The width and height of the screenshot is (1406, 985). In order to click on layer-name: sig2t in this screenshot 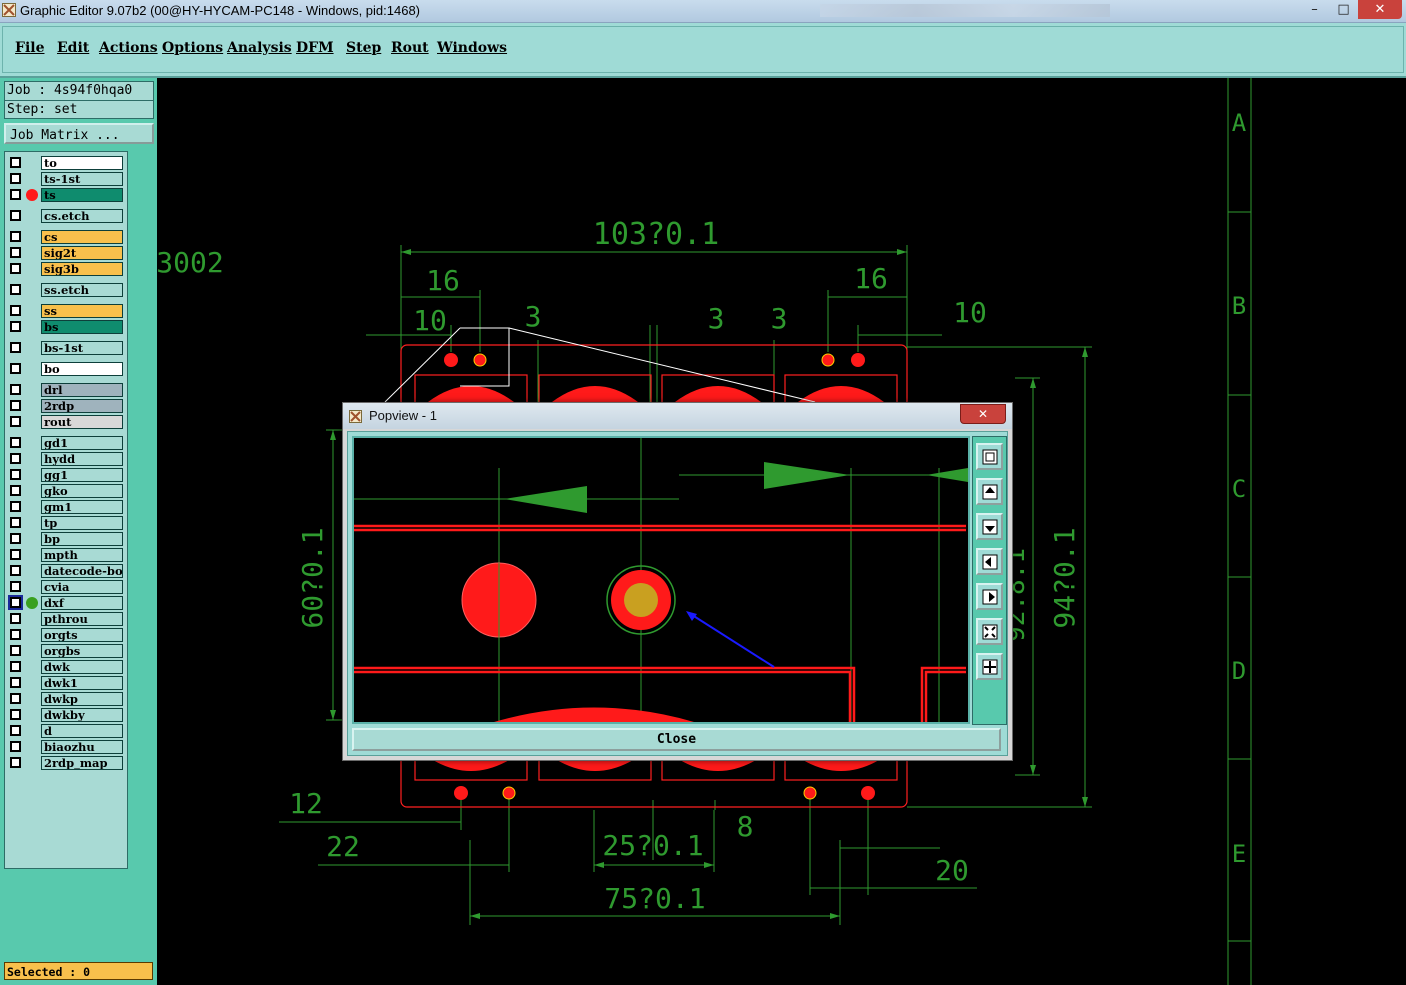, I will do `click(82, 253)`.